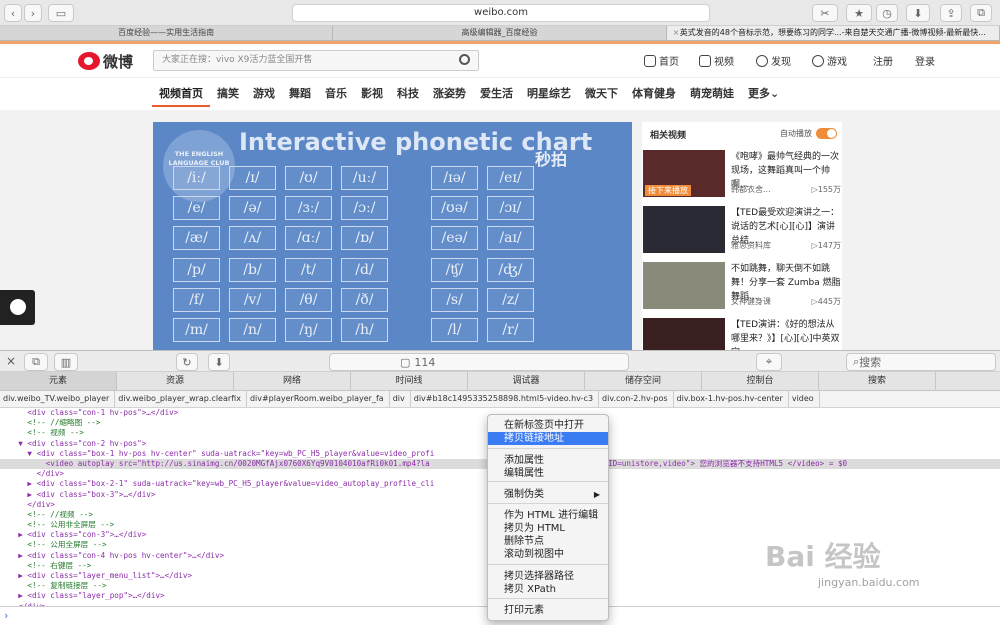 This screenshot has width=1000, height=625. What do you see at coordinates (501, 13) in the screenshot?
I see `address-bar: weibo.com` at bounding box center [501, 13].